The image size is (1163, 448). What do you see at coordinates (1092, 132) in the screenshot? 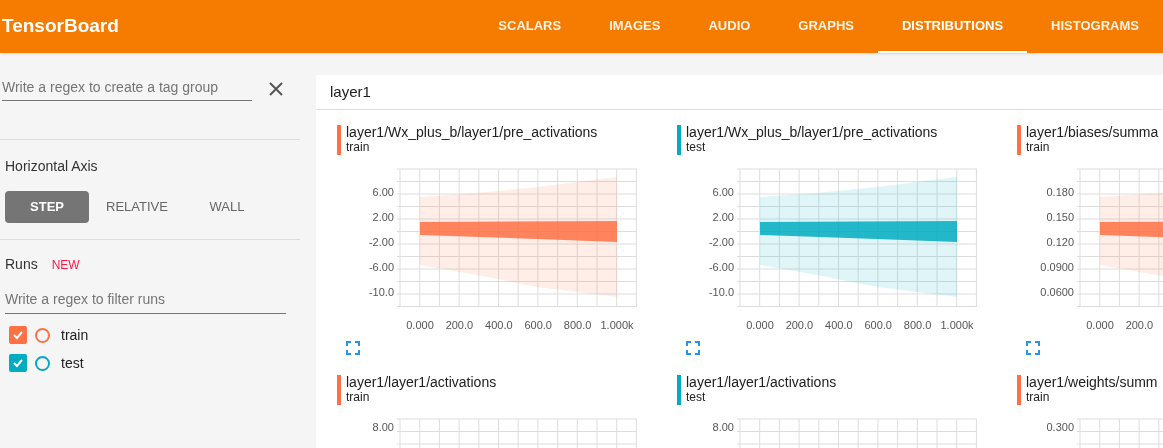
I see `chart-title: layer1/biases/summa` at bounding box center [1092, 132].